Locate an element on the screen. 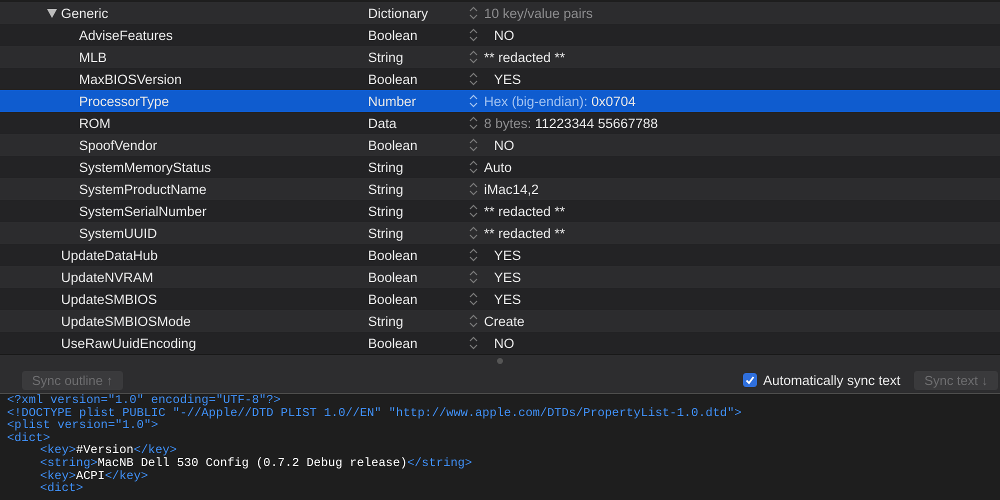  outline-row: SystemSerialNumber String ** redacted ** is located at coordinates (500, 211).